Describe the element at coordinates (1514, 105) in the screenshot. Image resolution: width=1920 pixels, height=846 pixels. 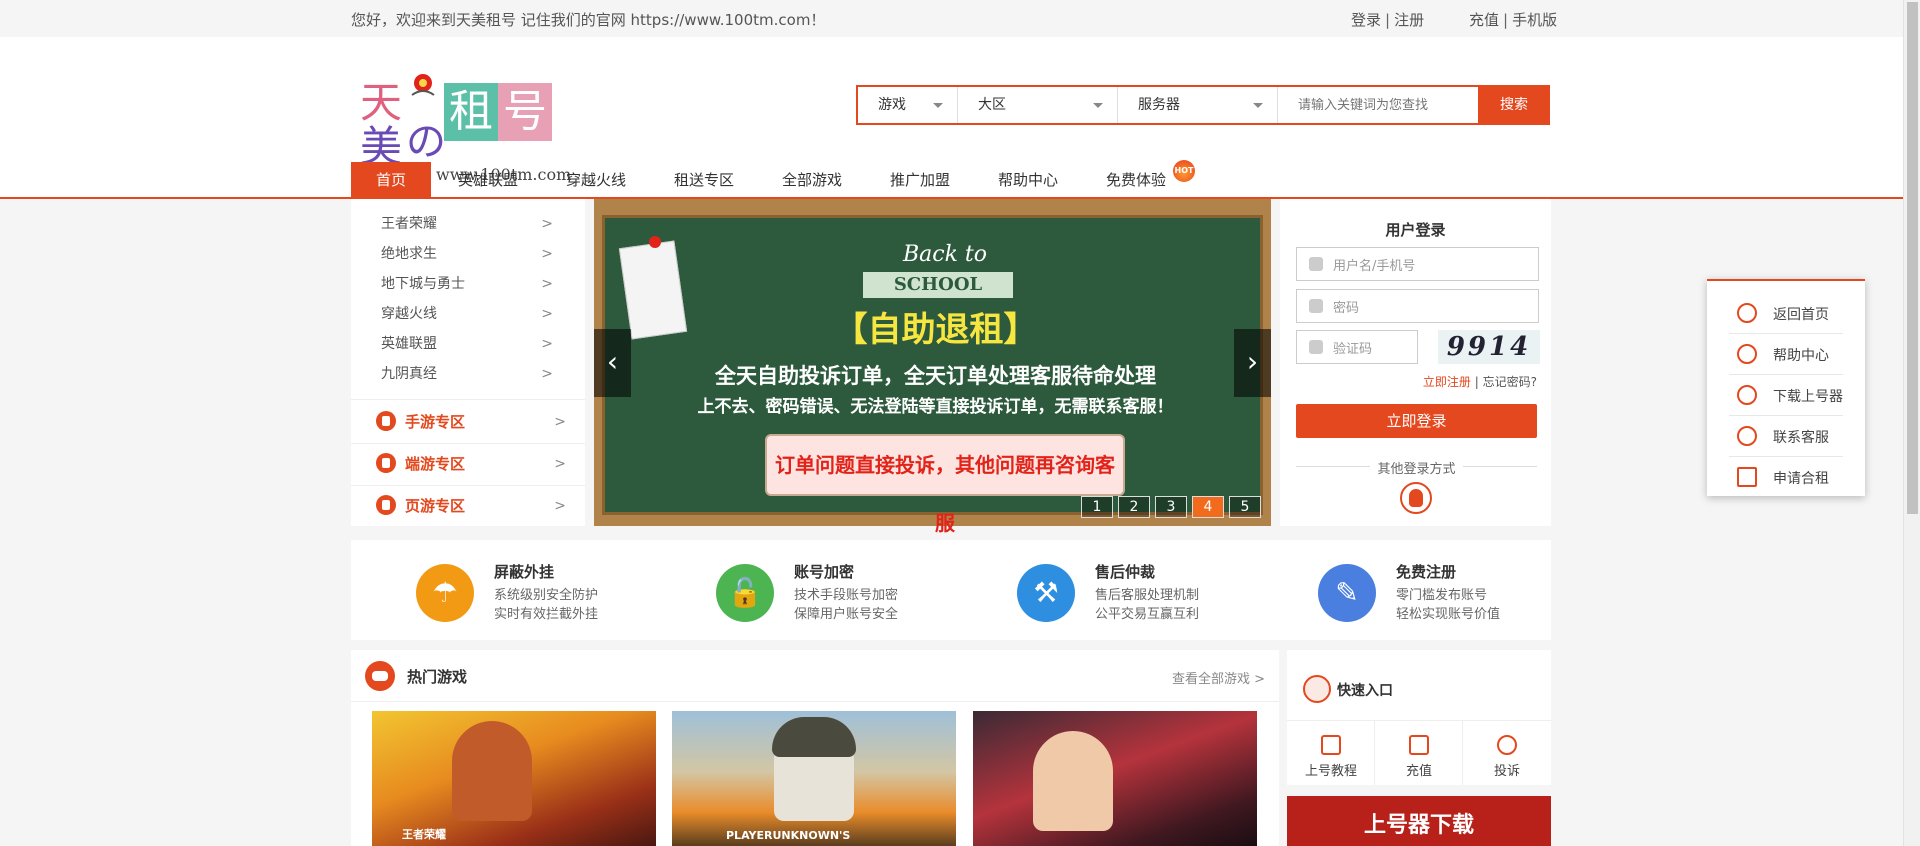
I see `search-button: 搜索` at that location.